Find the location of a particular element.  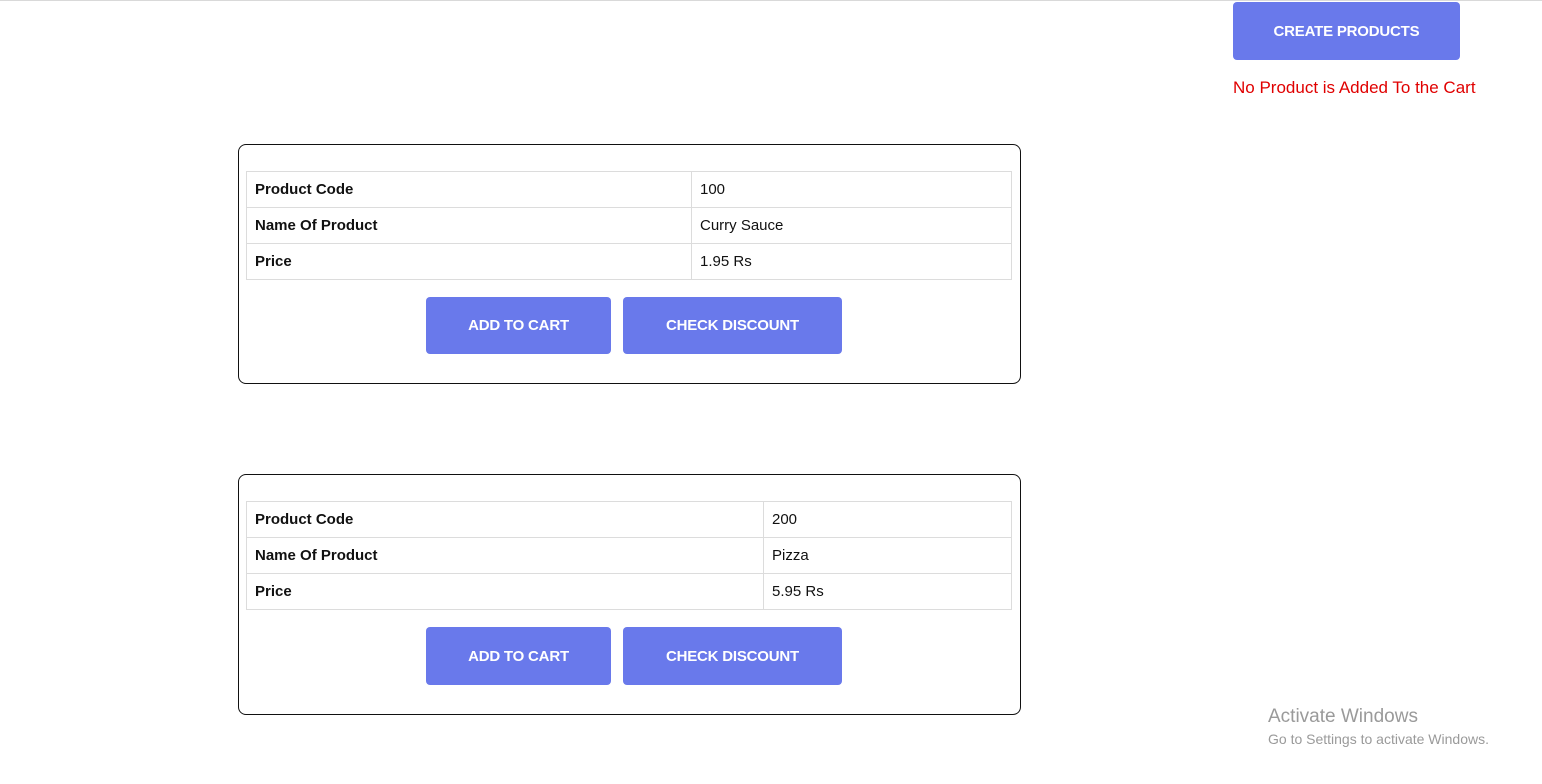

top-divider is located at coordinates (771, 0).